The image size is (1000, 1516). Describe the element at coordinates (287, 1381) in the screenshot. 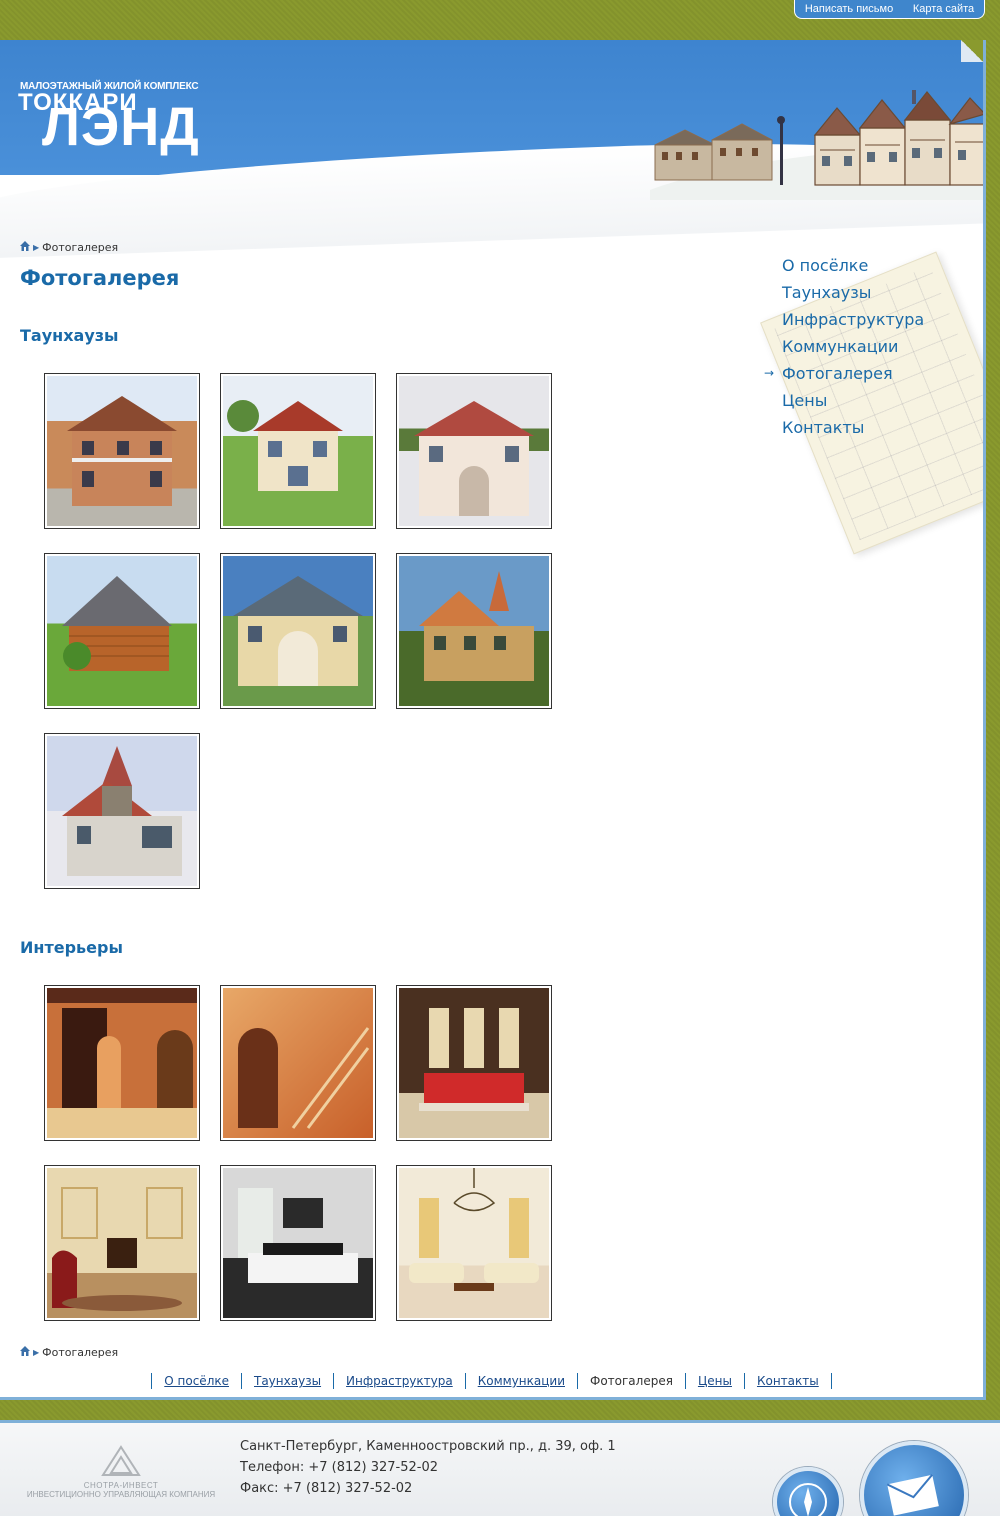

I see `footer-link-townhouses: Таунхаузы` at that location.